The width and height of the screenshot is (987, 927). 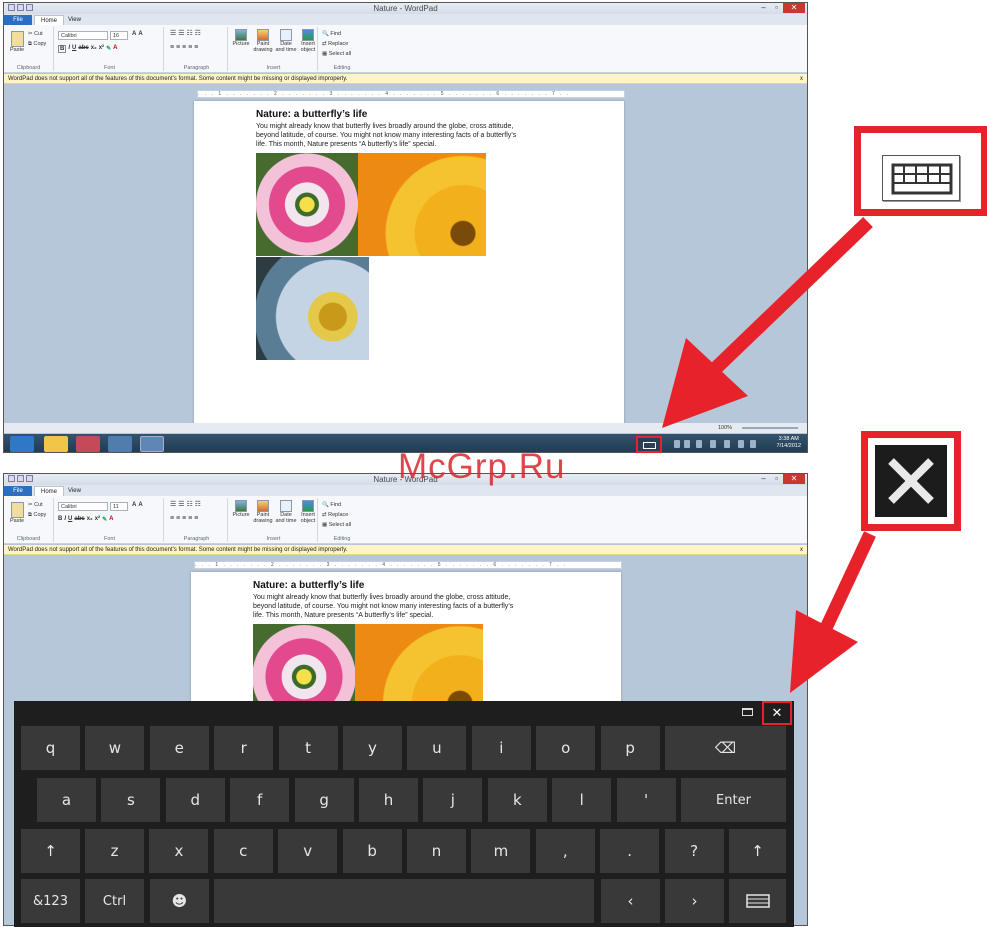 What do you see at coordinates (482, 466) in the screenshot?
I see `watermark: McGrp.Ru` at bounding box center [482, 466].